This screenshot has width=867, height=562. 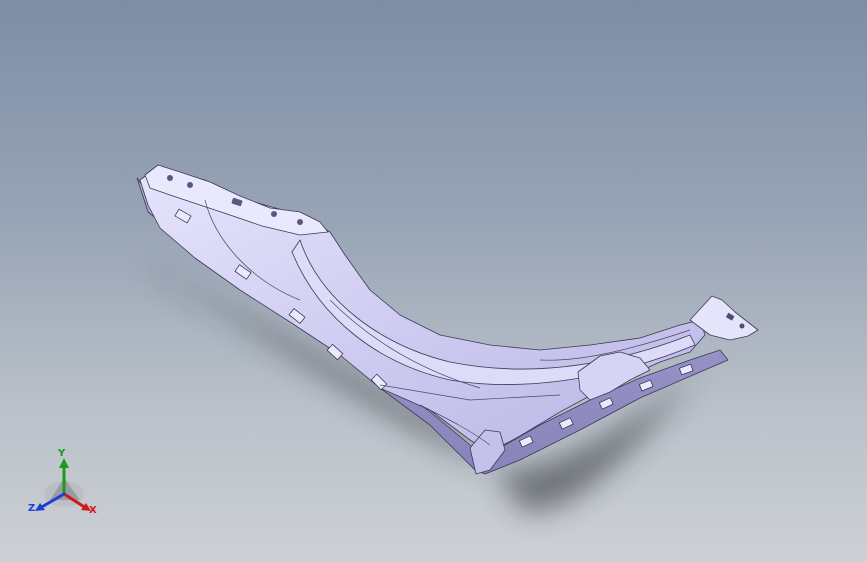 I want to click on z-axis-label: Z, so click(x=32, y=508).